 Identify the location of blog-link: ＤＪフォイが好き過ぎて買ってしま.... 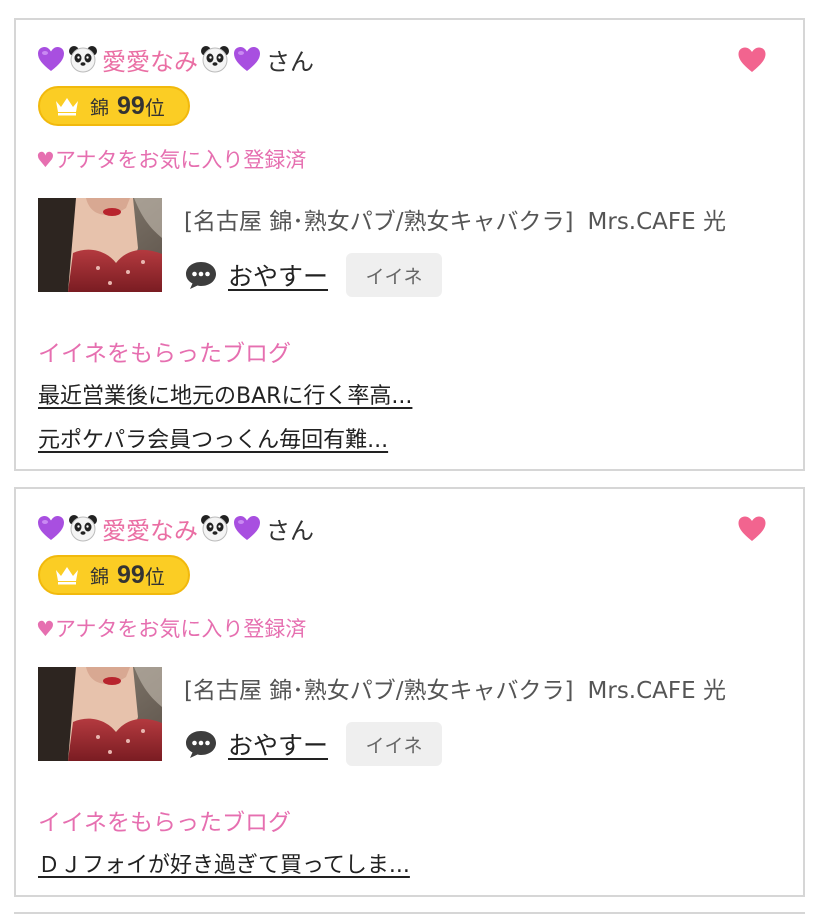
(224, 863).